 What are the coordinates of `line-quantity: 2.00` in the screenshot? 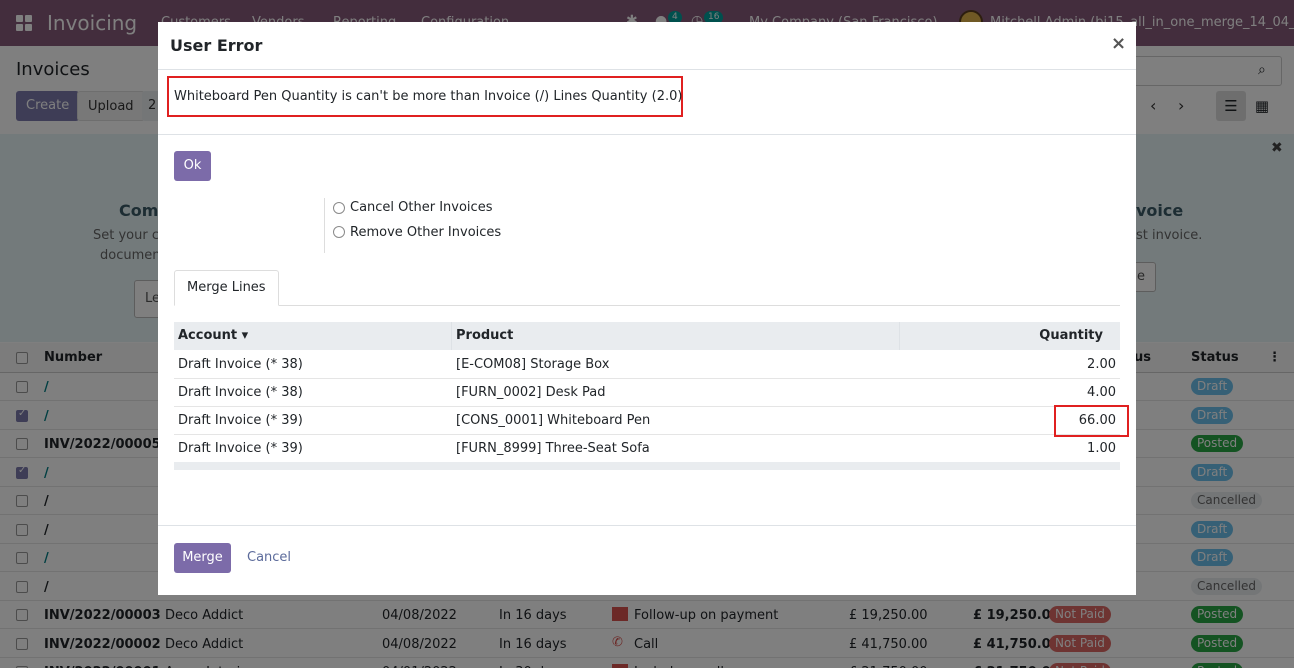 It's located at (1101, 364).